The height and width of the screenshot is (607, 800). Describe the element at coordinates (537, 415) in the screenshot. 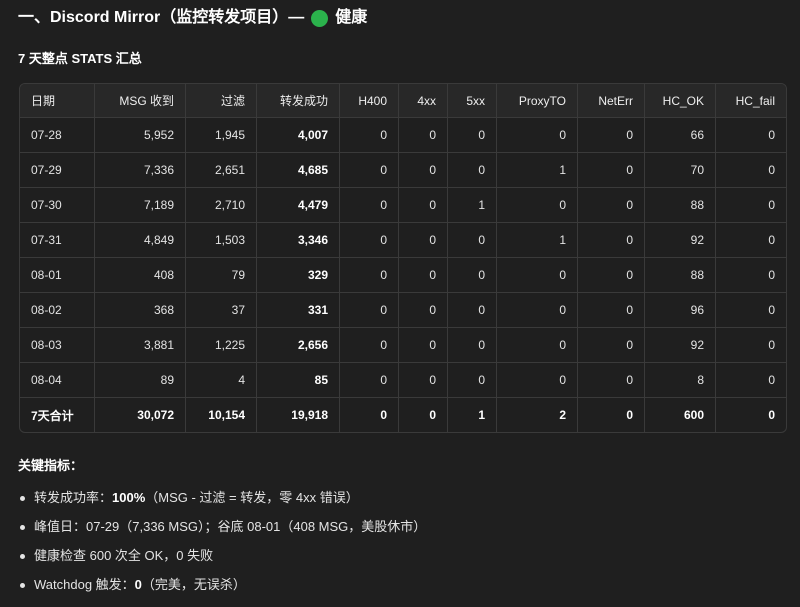

I see `cell-proxy-to: 2` at that location.